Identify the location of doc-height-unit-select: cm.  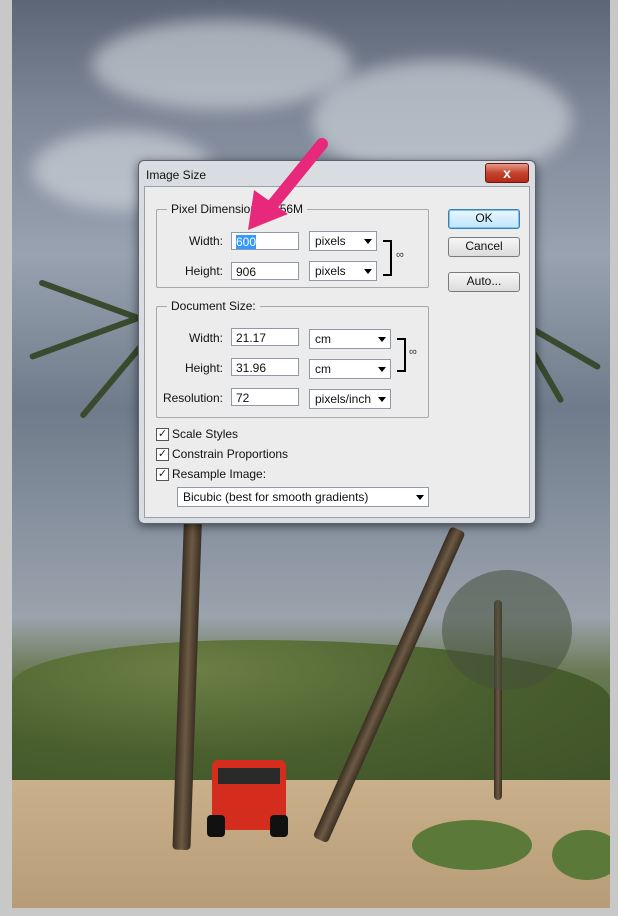
(350, 369).